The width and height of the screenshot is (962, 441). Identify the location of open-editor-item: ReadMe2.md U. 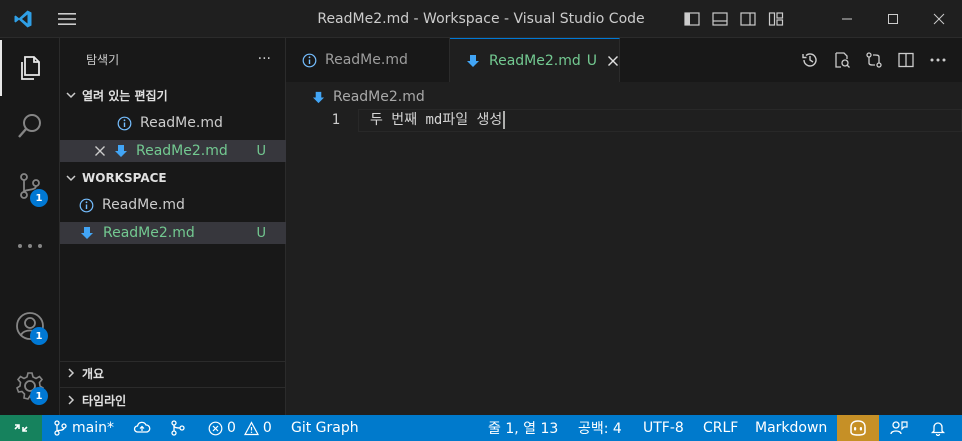
(173, 151).